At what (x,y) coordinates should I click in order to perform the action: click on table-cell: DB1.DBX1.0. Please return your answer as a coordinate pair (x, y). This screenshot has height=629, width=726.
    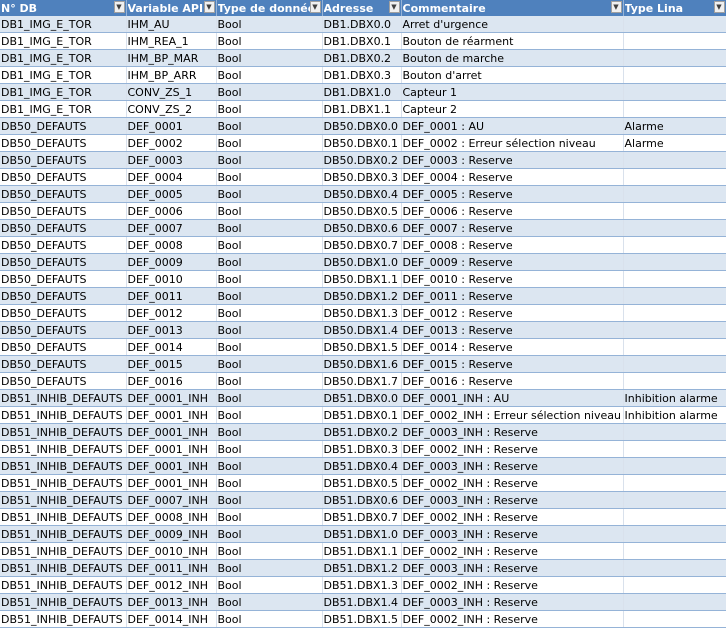
    Looking at the image, I should click on (362, 92).